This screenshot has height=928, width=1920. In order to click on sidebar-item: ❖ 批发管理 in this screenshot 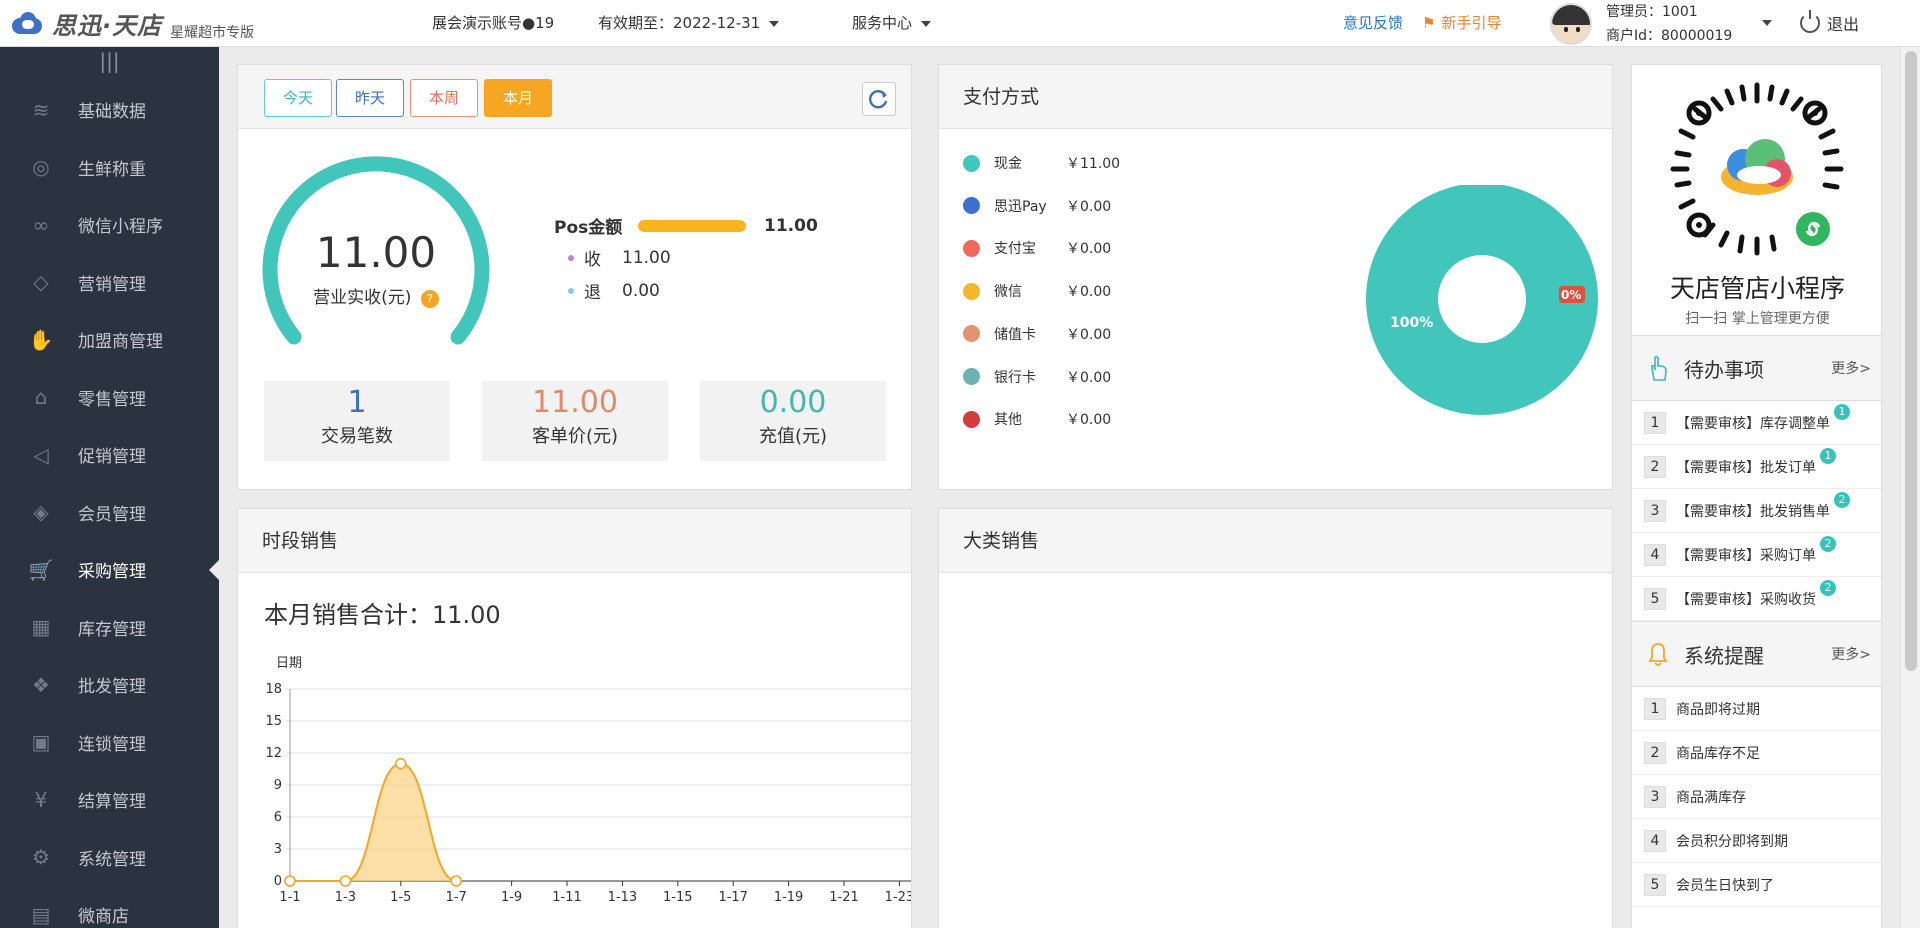, I will do `click(109, 685)`.